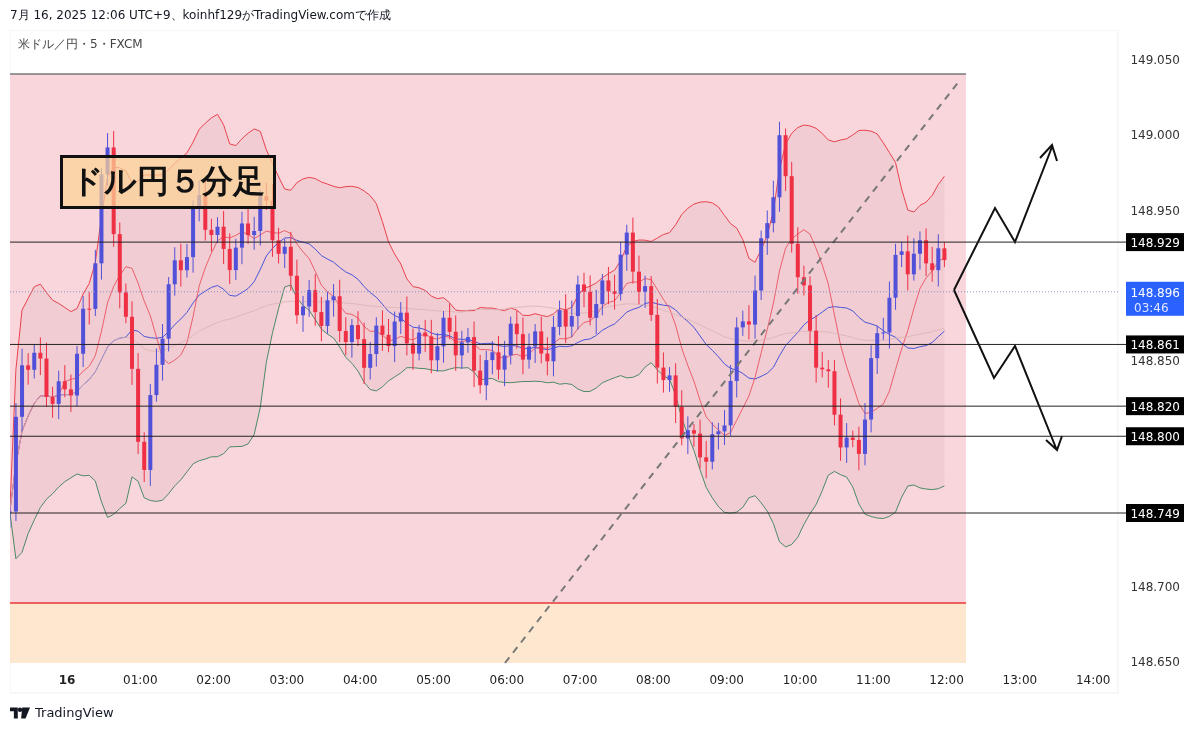 This screenshot has width=1199, height=730. What do you see at coordinates (1155, 242) in the screenshot?
I see `price-tag: 148.929` at bounding box center [1155, 242].